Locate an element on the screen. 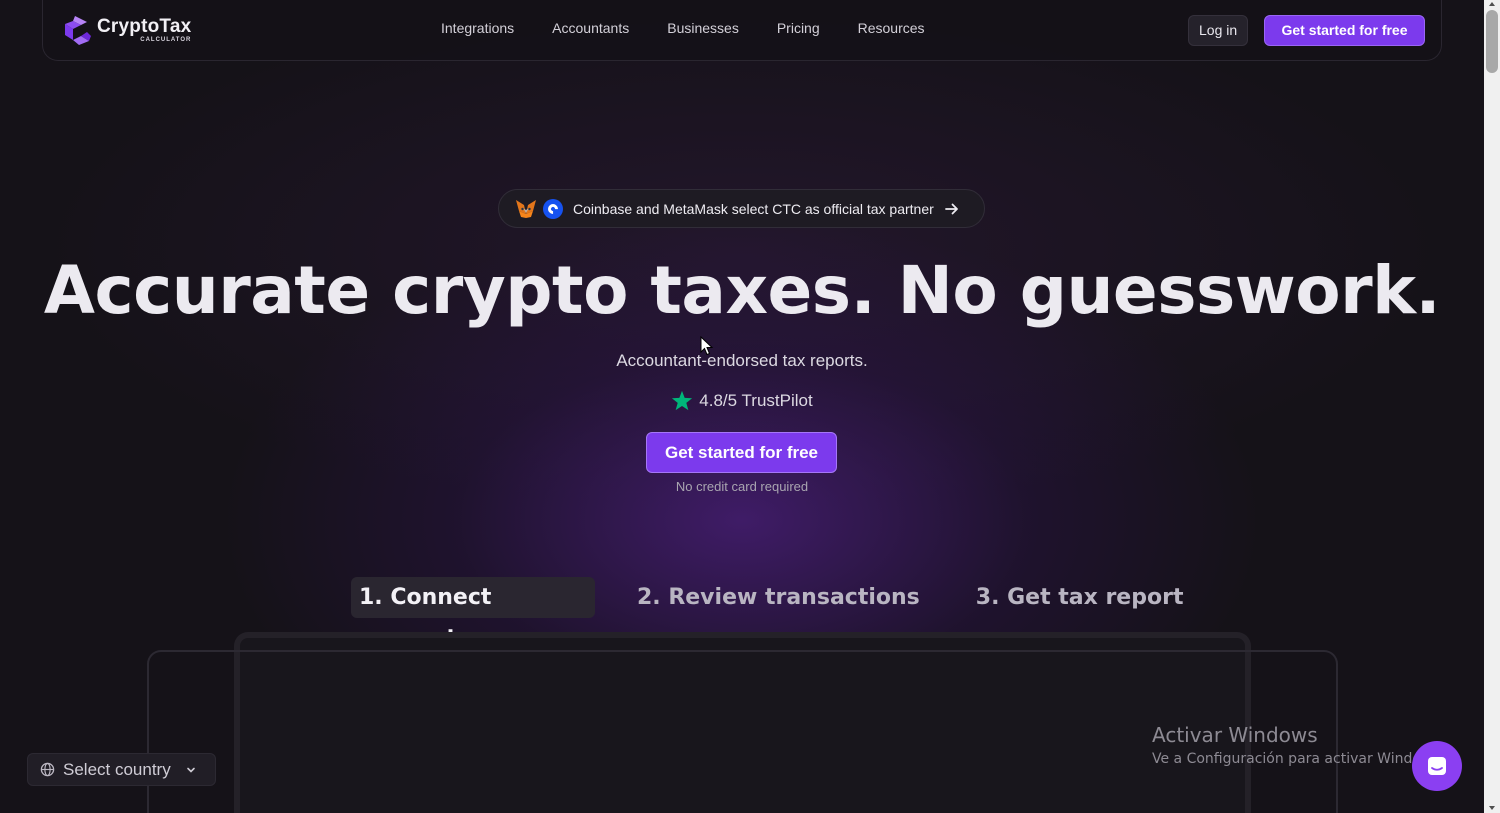 Image resolution: width=1500 pixels, height=813 pixels. country-select-label: Select country is located at coordinates (117, 769).